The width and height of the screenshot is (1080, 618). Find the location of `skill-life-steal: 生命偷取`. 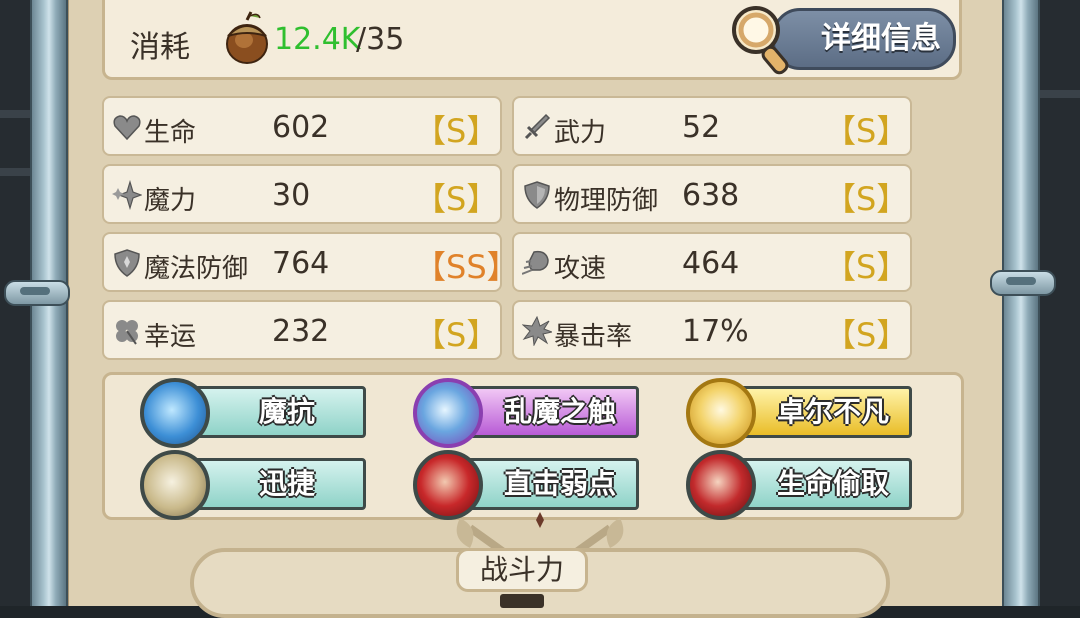

skill-life-steal: 生命偷取 is located at coordinates (804, 484).